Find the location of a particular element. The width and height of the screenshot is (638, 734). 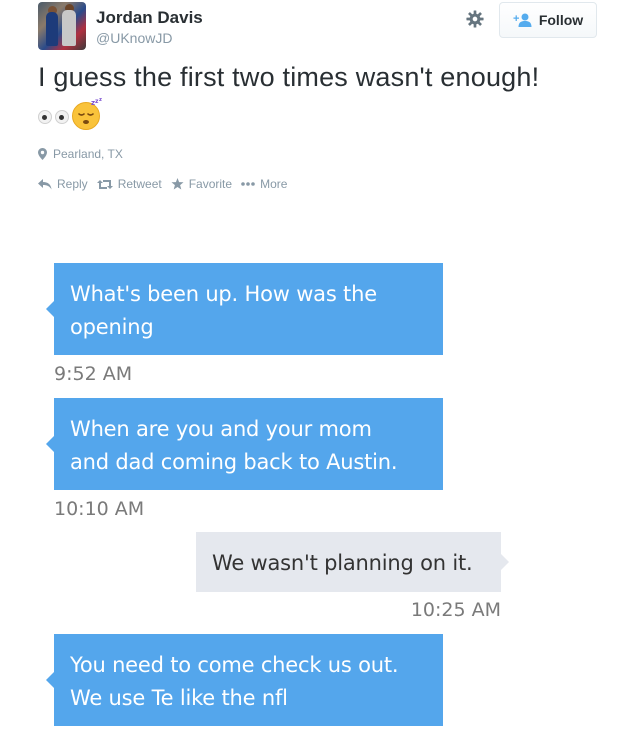

screen-name: @UKnowJD is located at coordinates (134, 38).